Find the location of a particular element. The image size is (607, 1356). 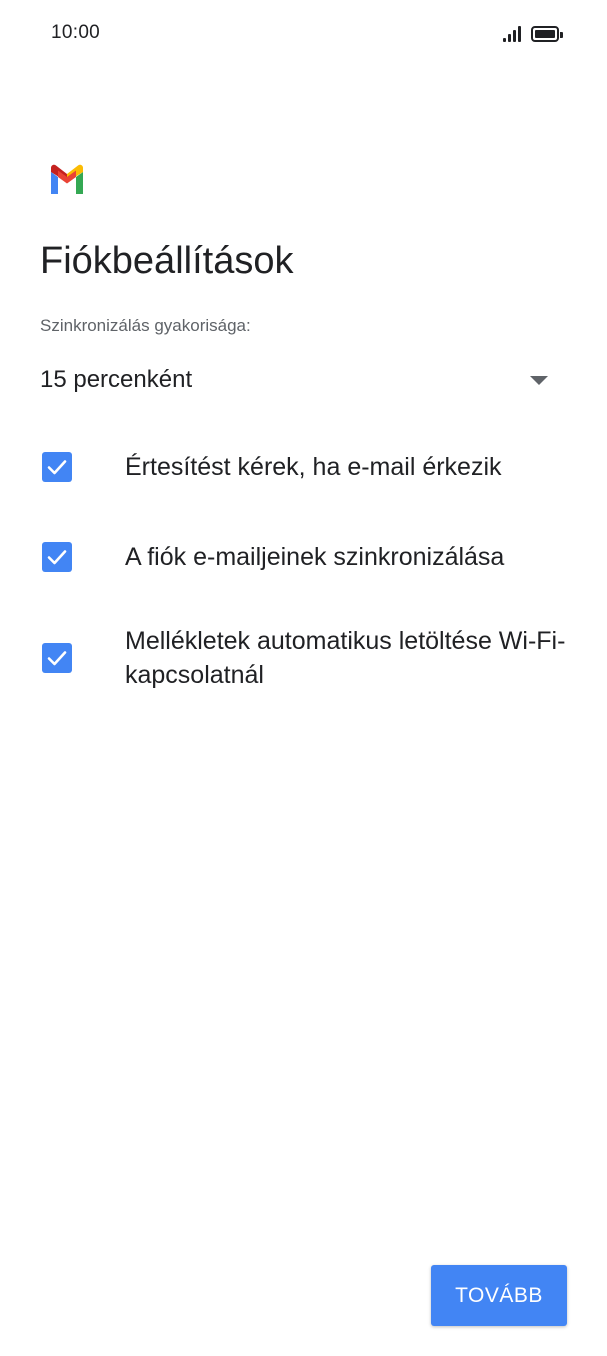

gmail-logo-icon is located at coordinates (67, 179).